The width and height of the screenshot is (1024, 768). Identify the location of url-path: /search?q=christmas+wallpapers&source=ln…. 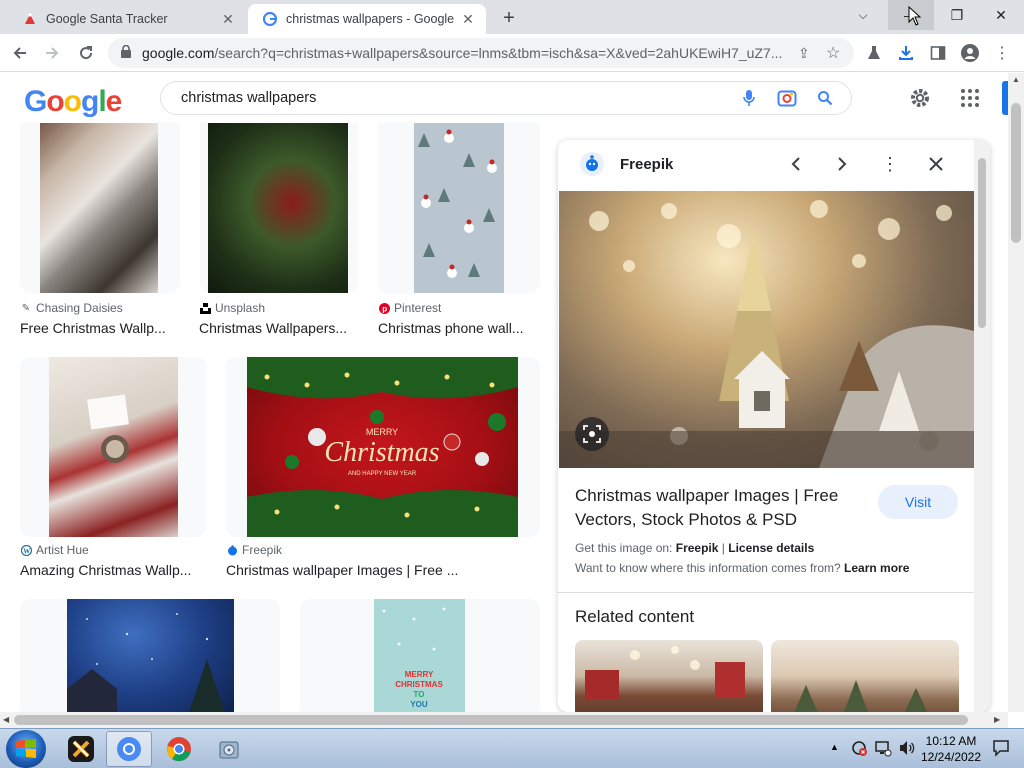
(498, 53).